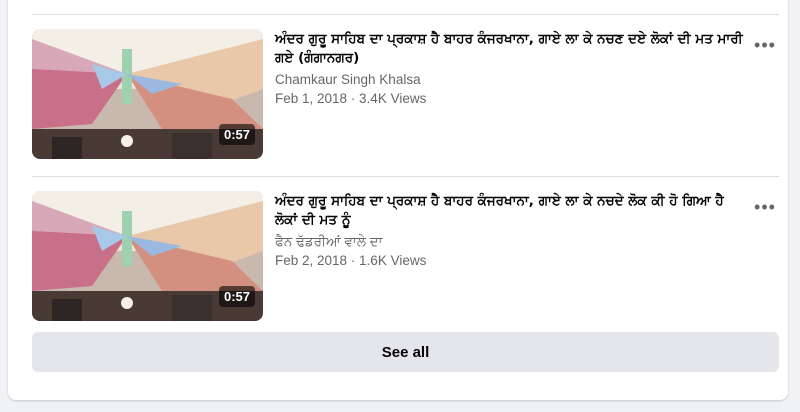  I want to click on see-all-button: See all, so click(405, 352).